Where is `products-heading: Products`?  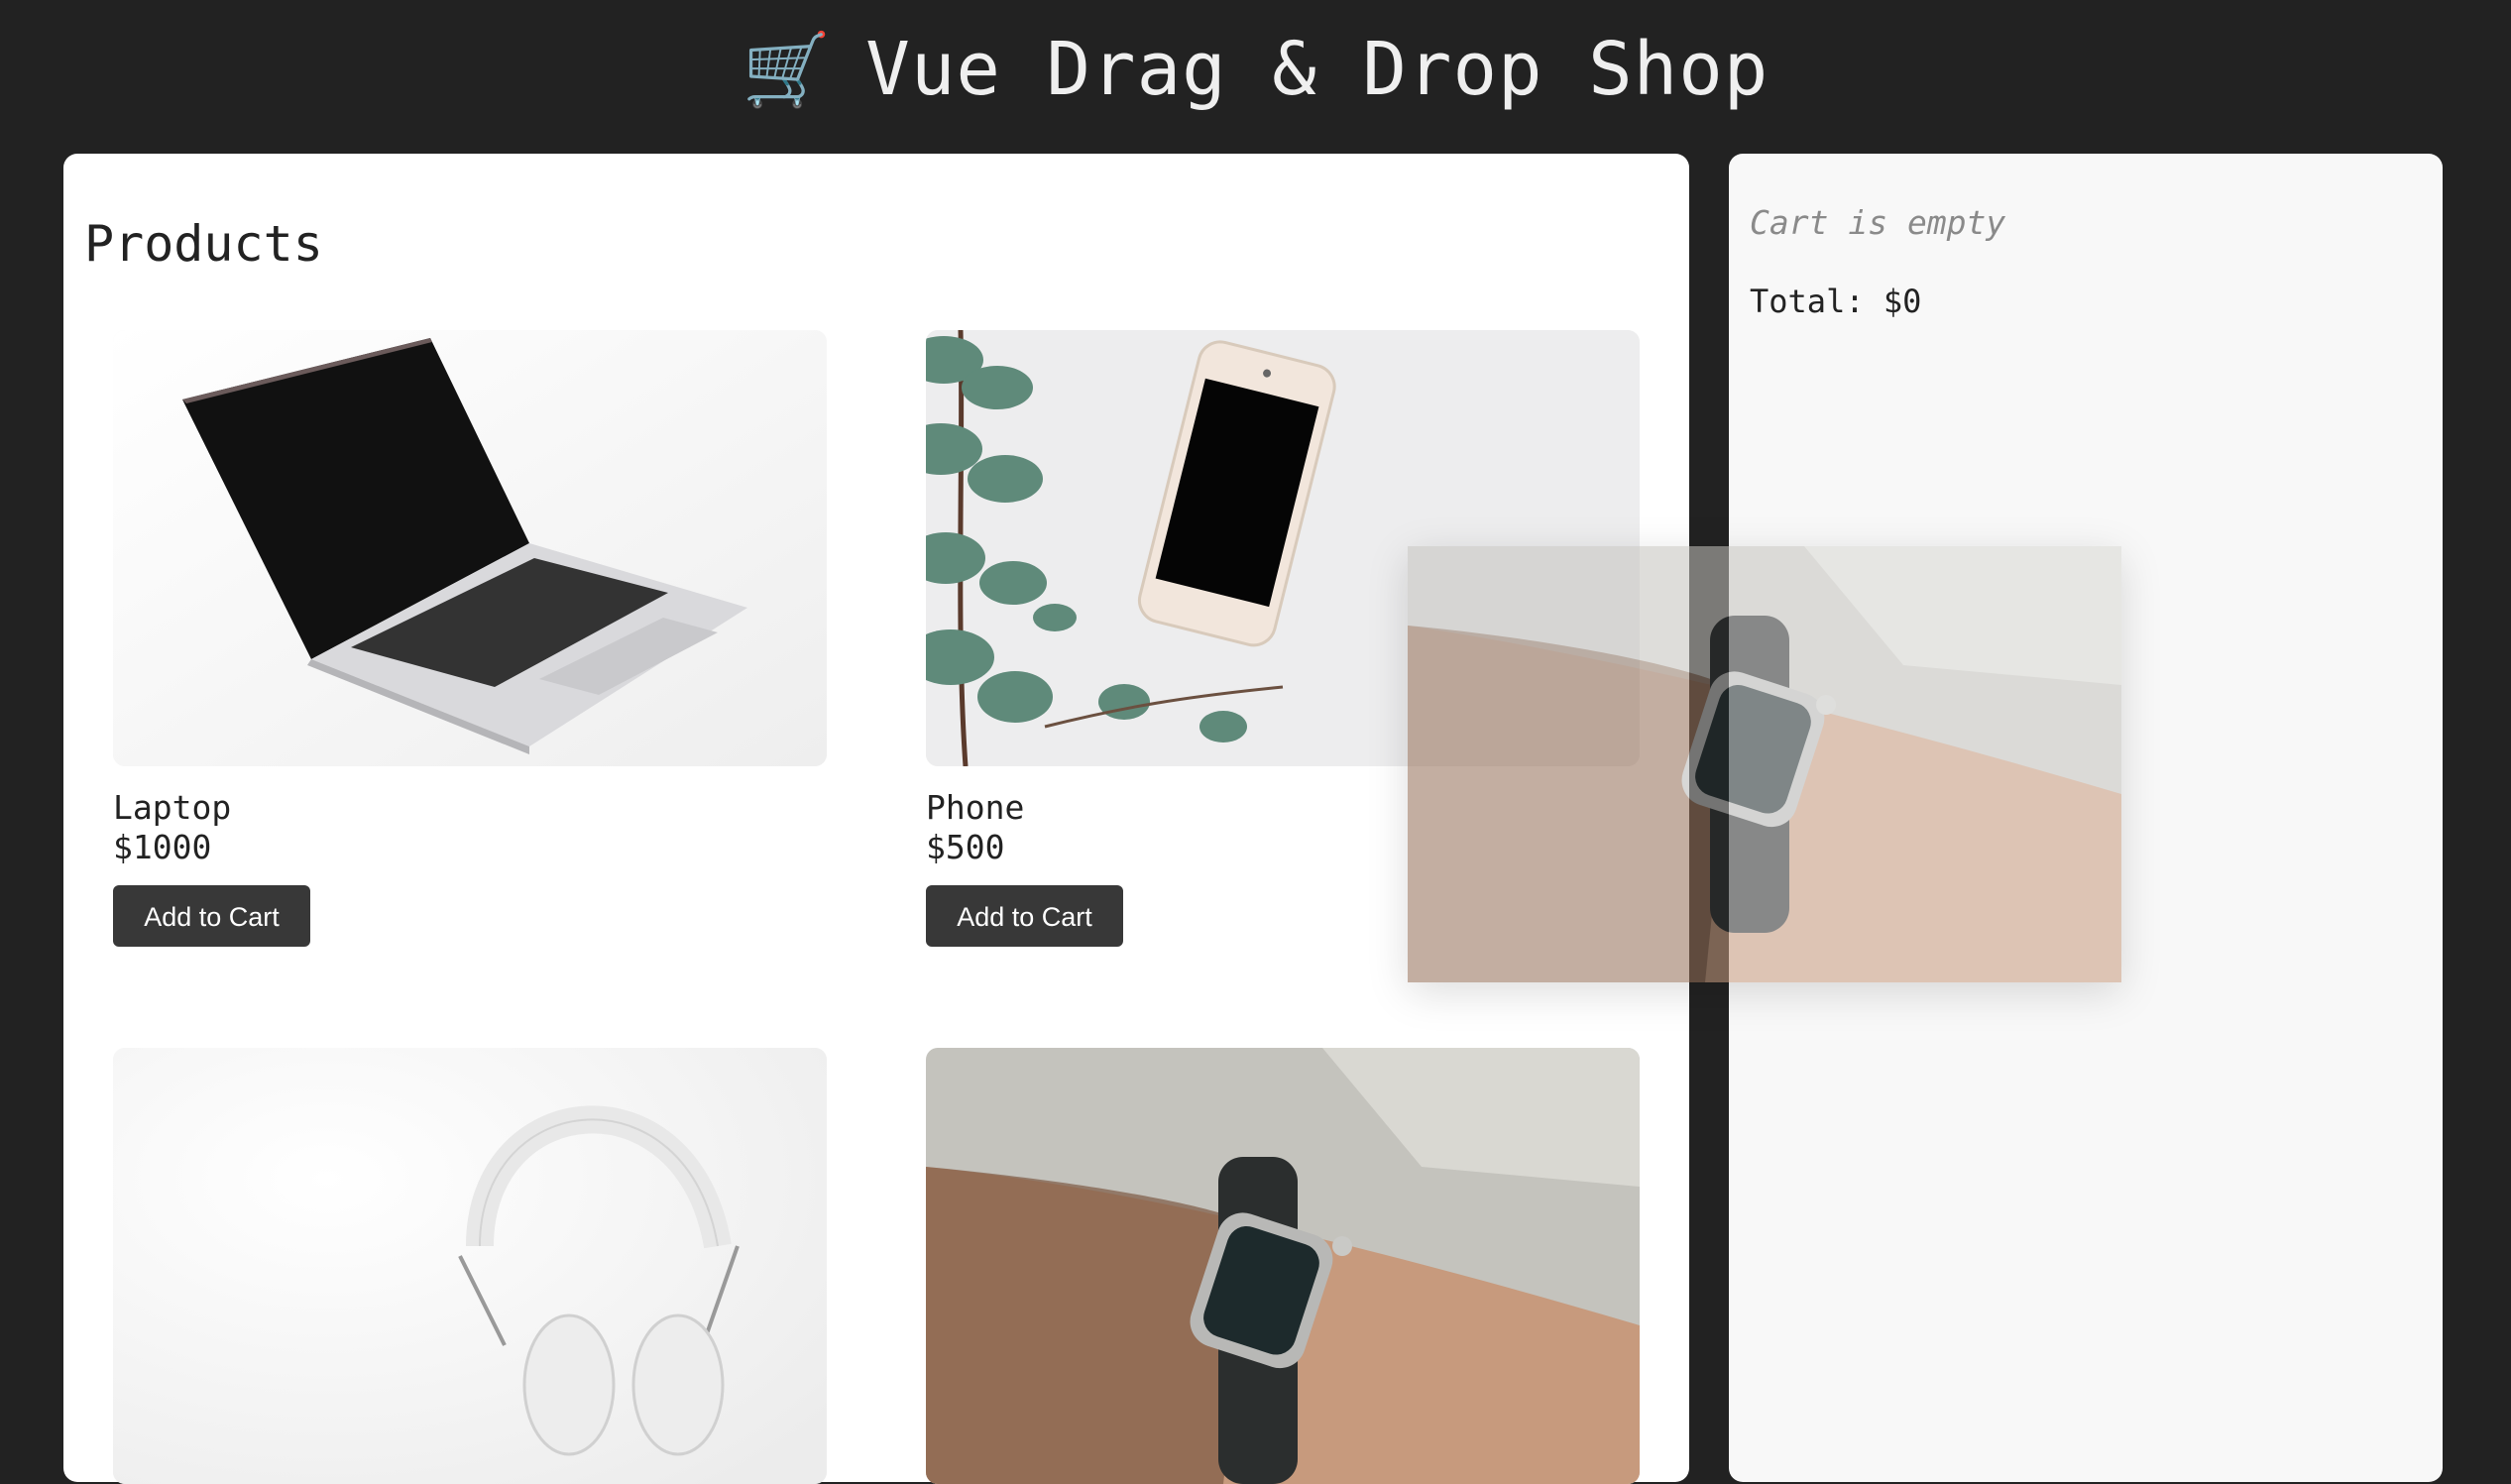 products-heading: Products is located at coordinates (203, 244).